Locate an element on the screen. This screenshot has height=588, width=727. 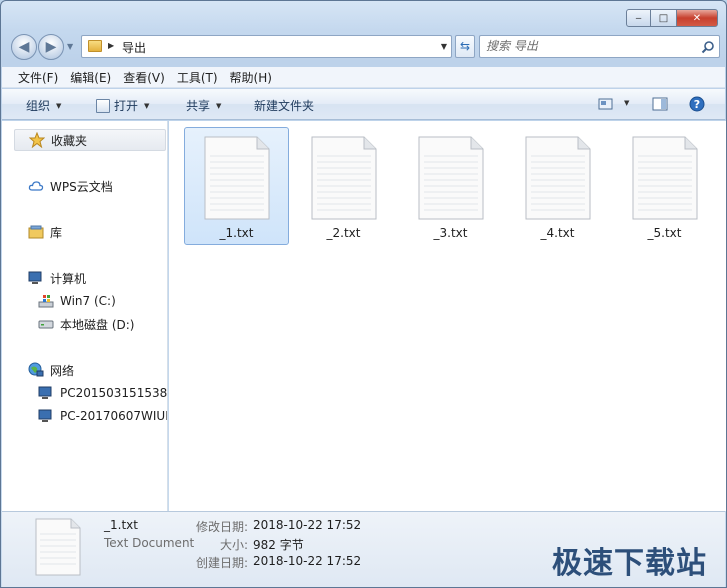
minimize-button: ‒ is located at coordinates (638, 18).